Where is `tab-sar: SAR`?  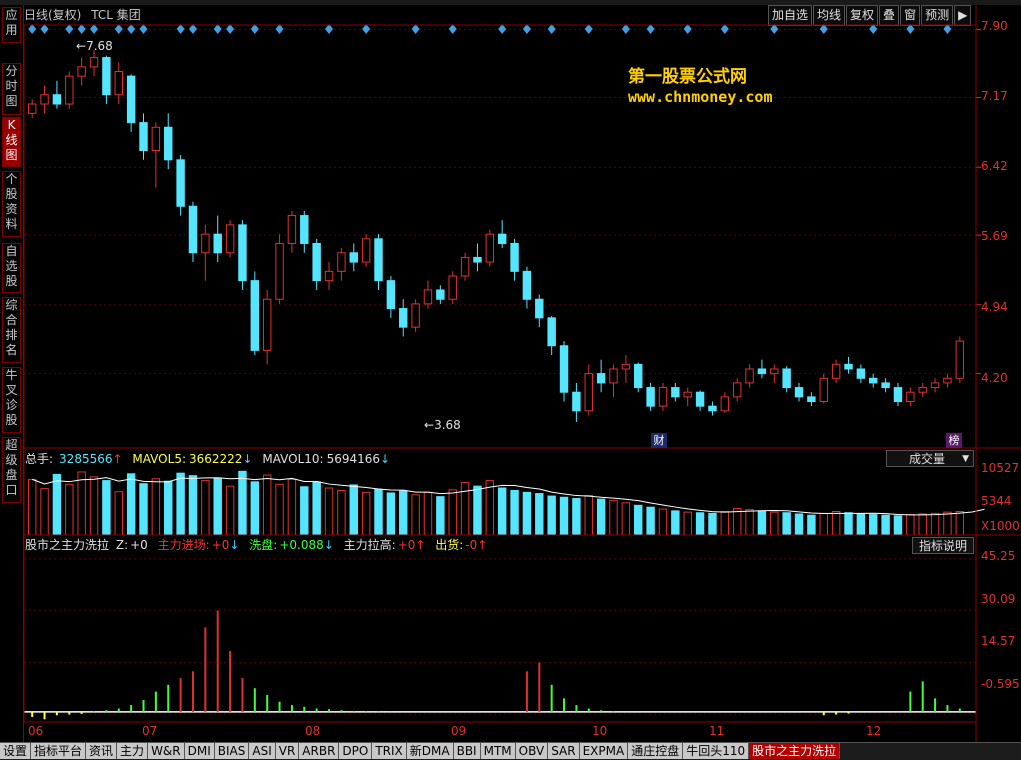
tab-sar: SAR is located at coordinates (564, 751).